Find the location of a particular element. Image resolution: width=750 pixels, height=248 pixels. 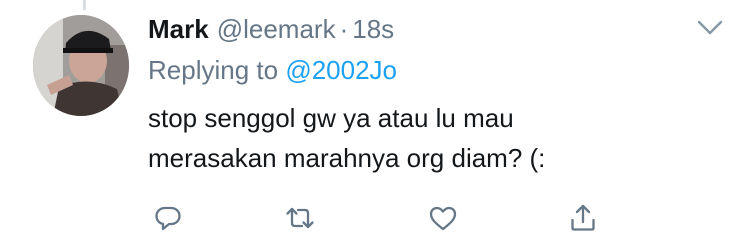

tweet-text-line: stop senggol gw ya atau lu mau is located at coordinates (331, 118).